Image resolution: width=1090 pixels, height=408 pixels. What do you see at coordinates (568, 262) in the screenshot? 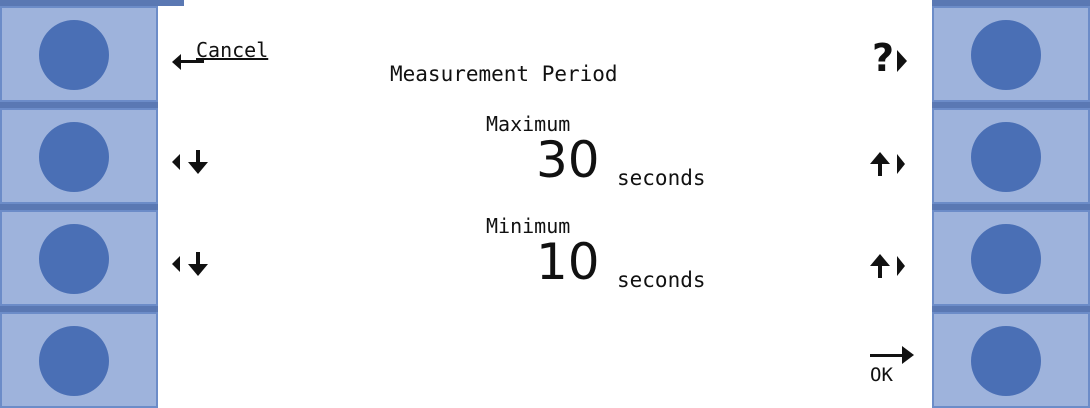
I see `minimum-value: 10` at bounding box center [568, 262].